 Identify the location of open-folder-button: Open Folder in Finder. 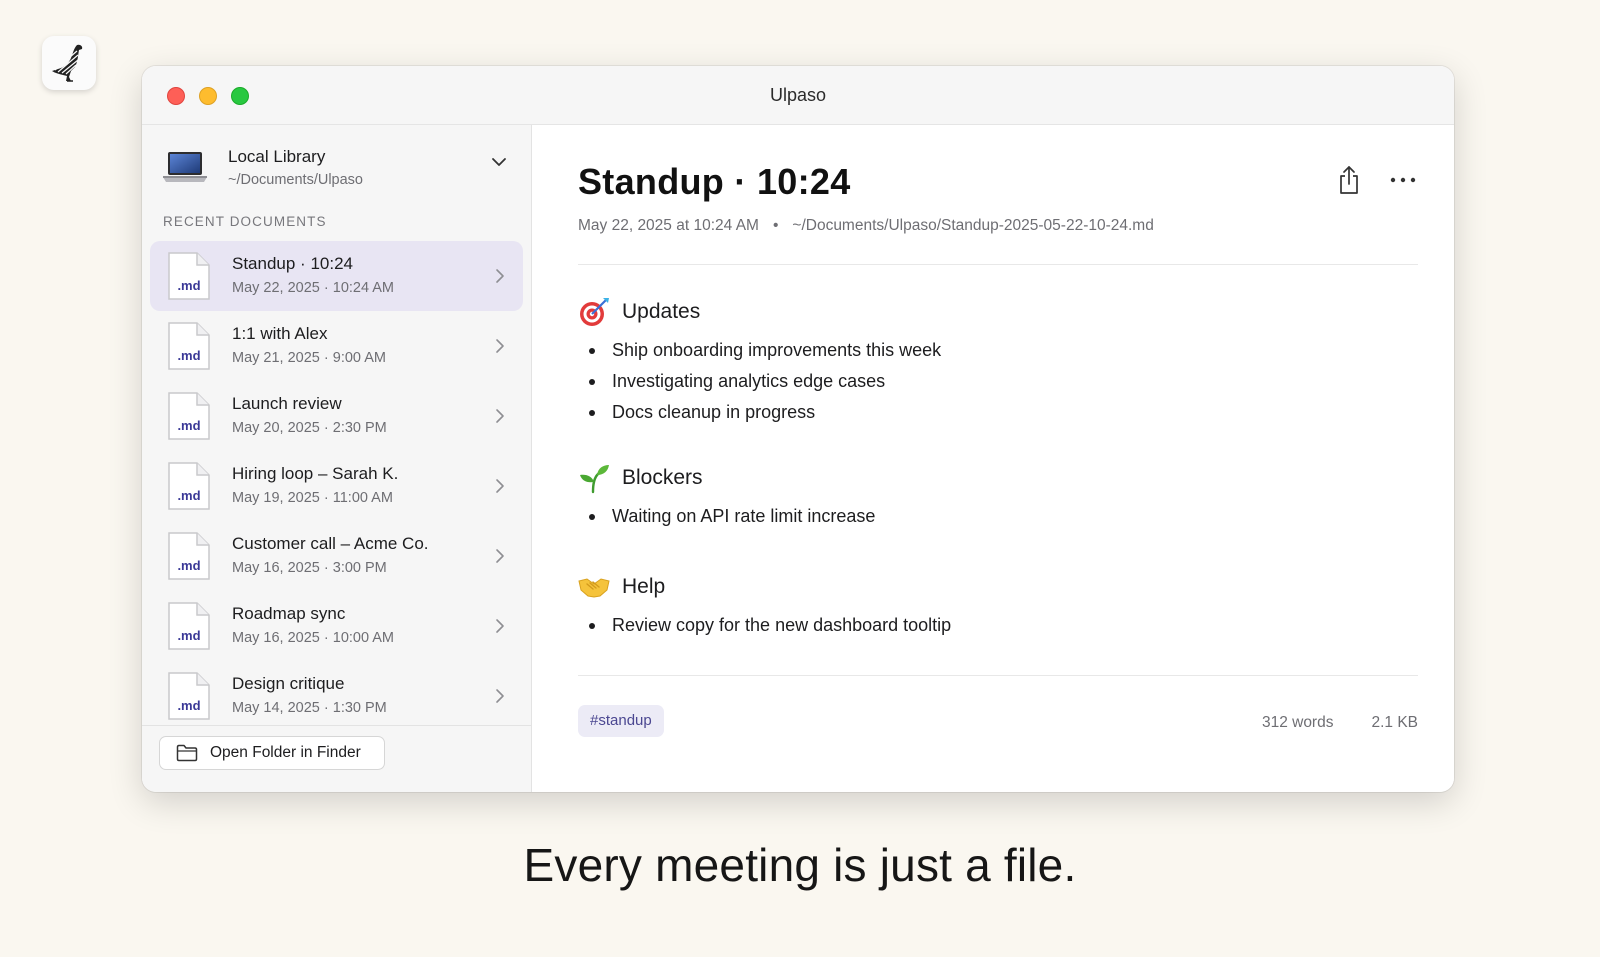
(272, 753).